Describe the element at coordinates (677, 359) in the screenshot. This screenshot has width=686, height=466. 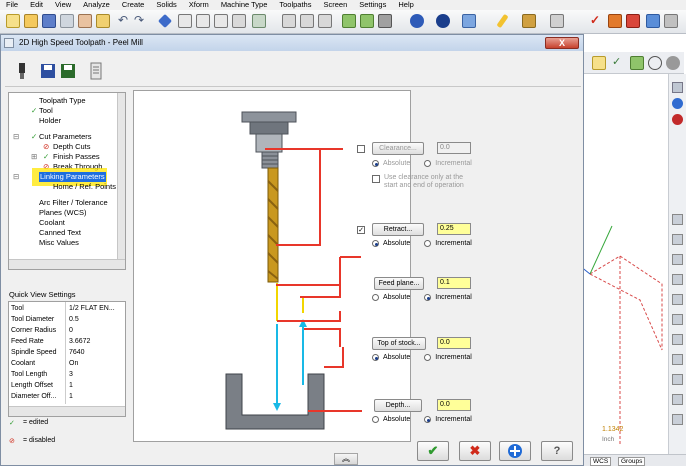
I see `tool-icon-h` at that location.